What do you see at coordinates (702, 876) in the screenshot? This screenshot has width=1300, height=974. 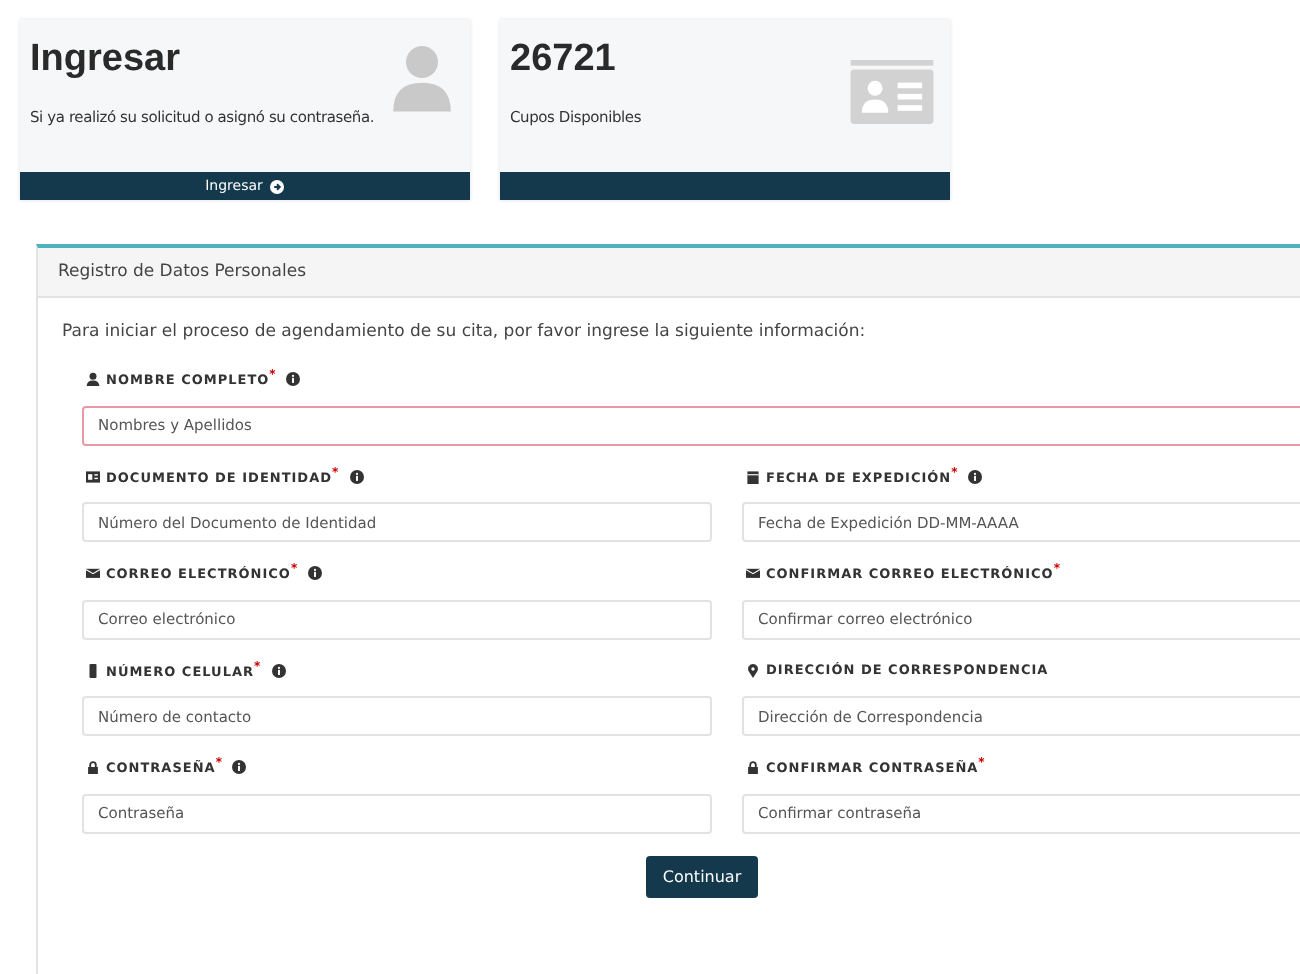 I see `continue-button: Continuar` at bounding box center [702, 876].